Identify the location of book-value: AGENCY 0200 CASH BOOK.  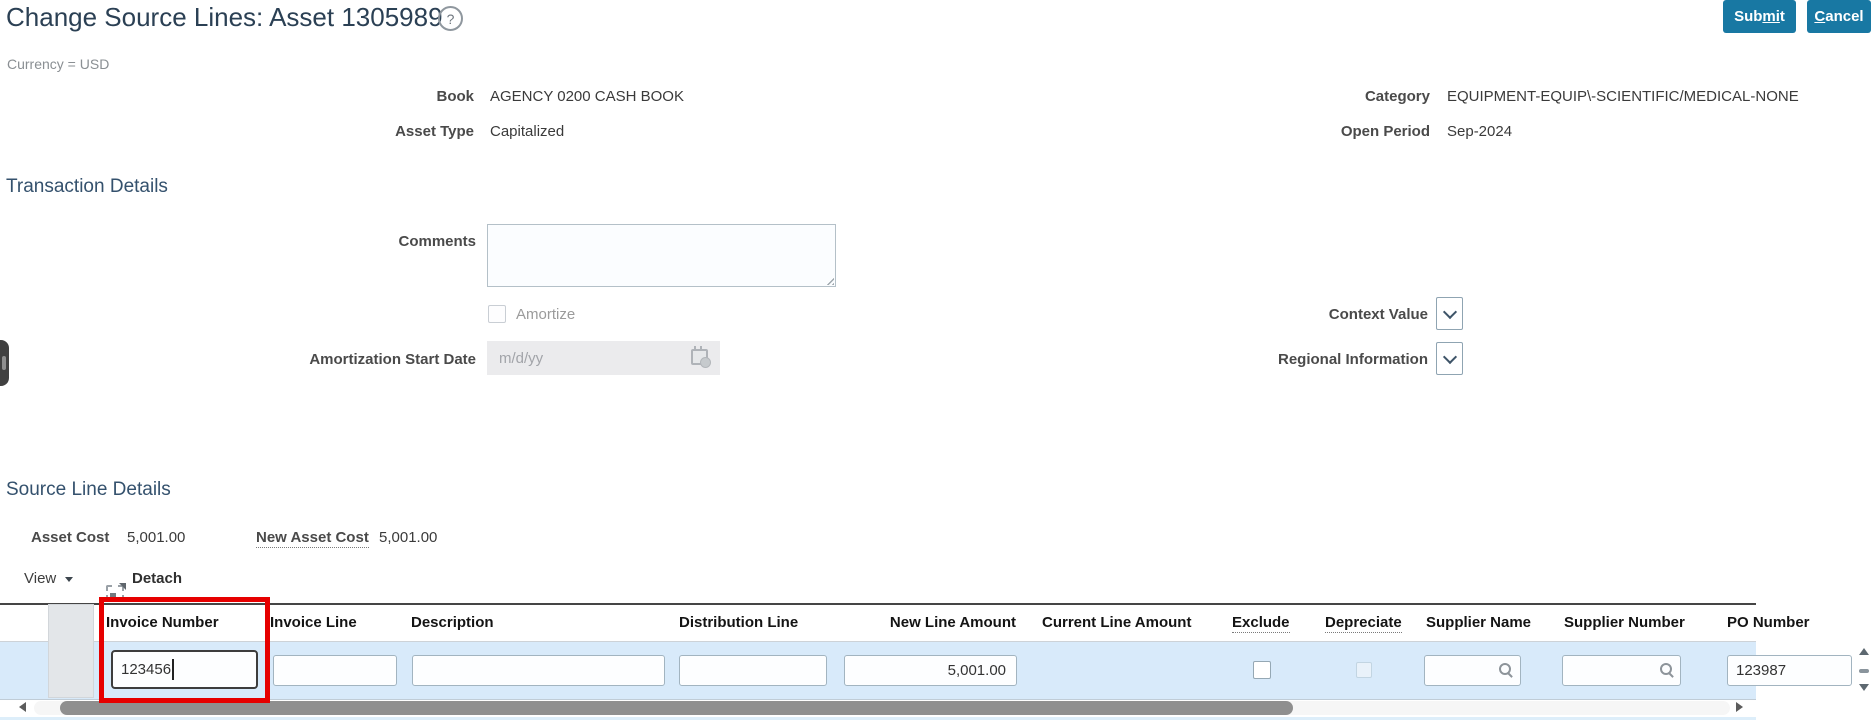
(587, 96).